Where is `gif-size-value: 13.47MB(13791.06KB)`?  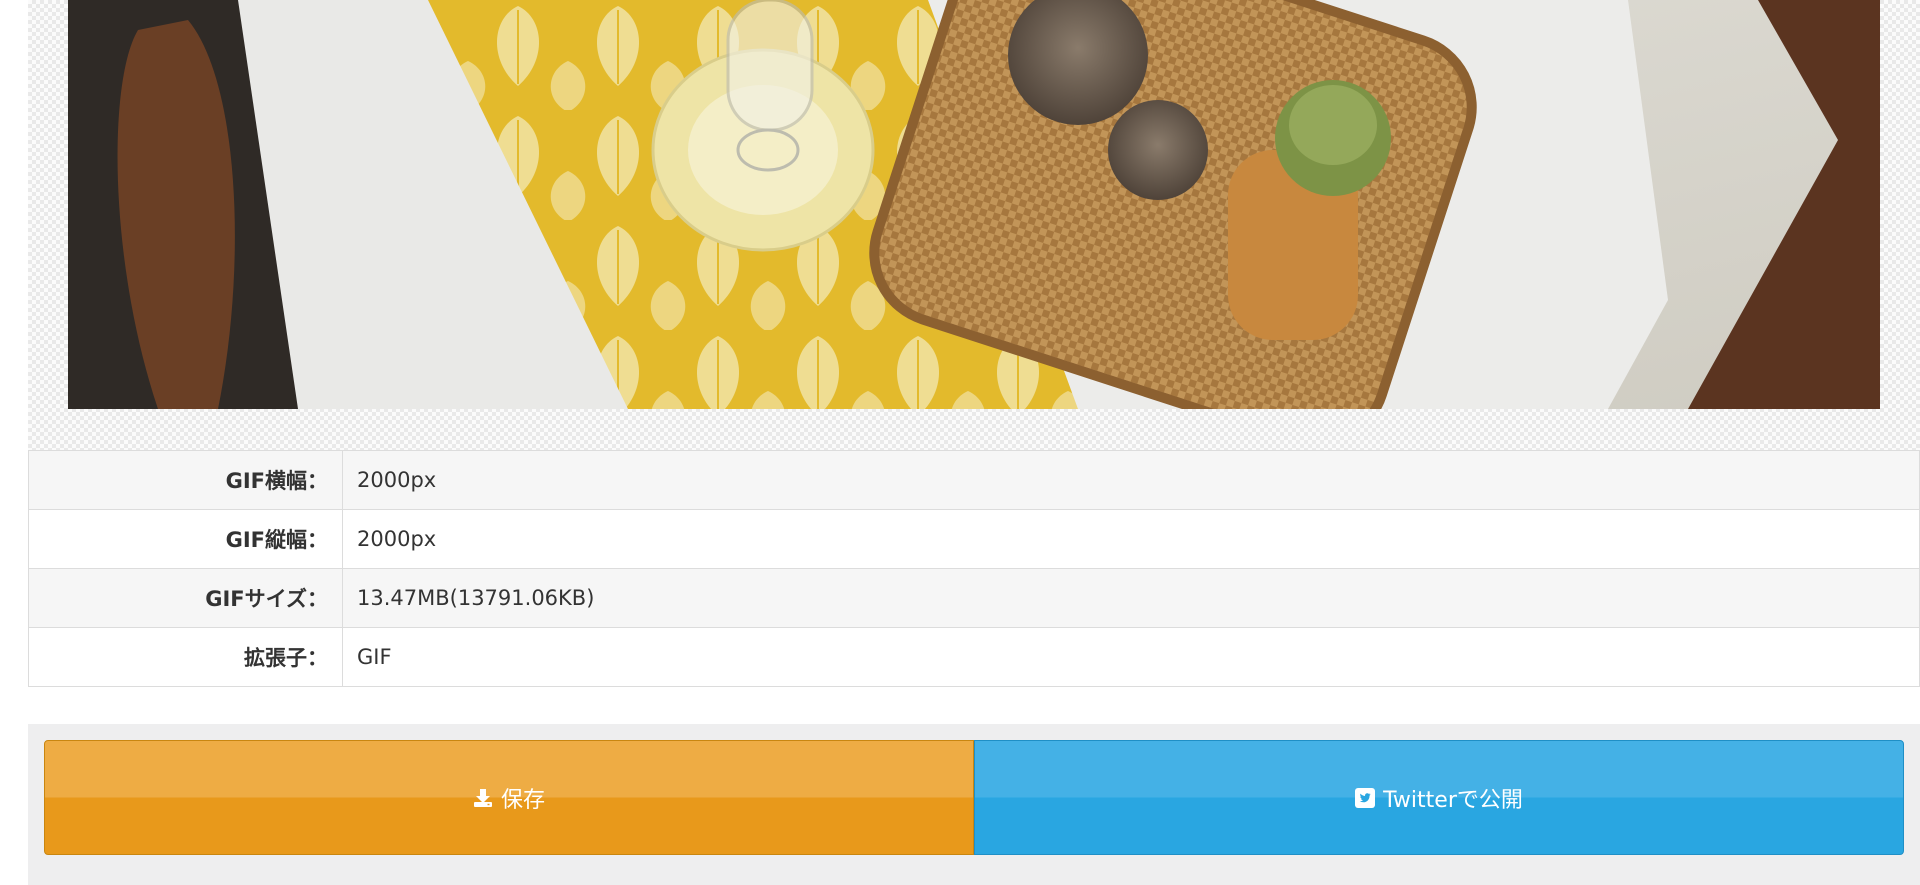 gif-size-value: 13.47MB(13791.06KB) is located at coordinates (1131, 598).